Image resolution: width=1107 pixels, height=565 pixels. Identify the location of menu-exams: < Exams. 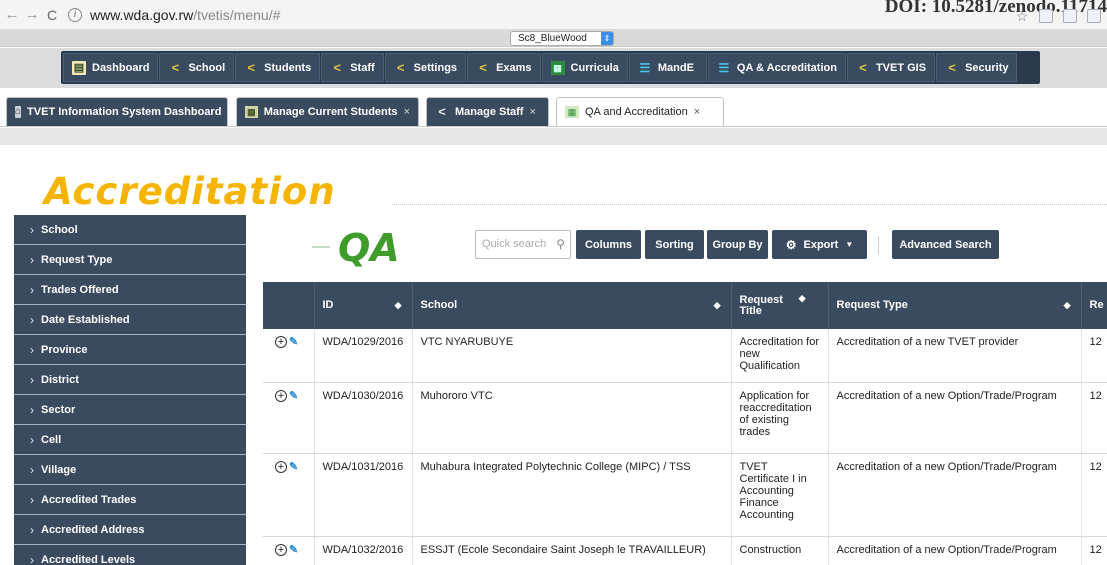
(504, 67).